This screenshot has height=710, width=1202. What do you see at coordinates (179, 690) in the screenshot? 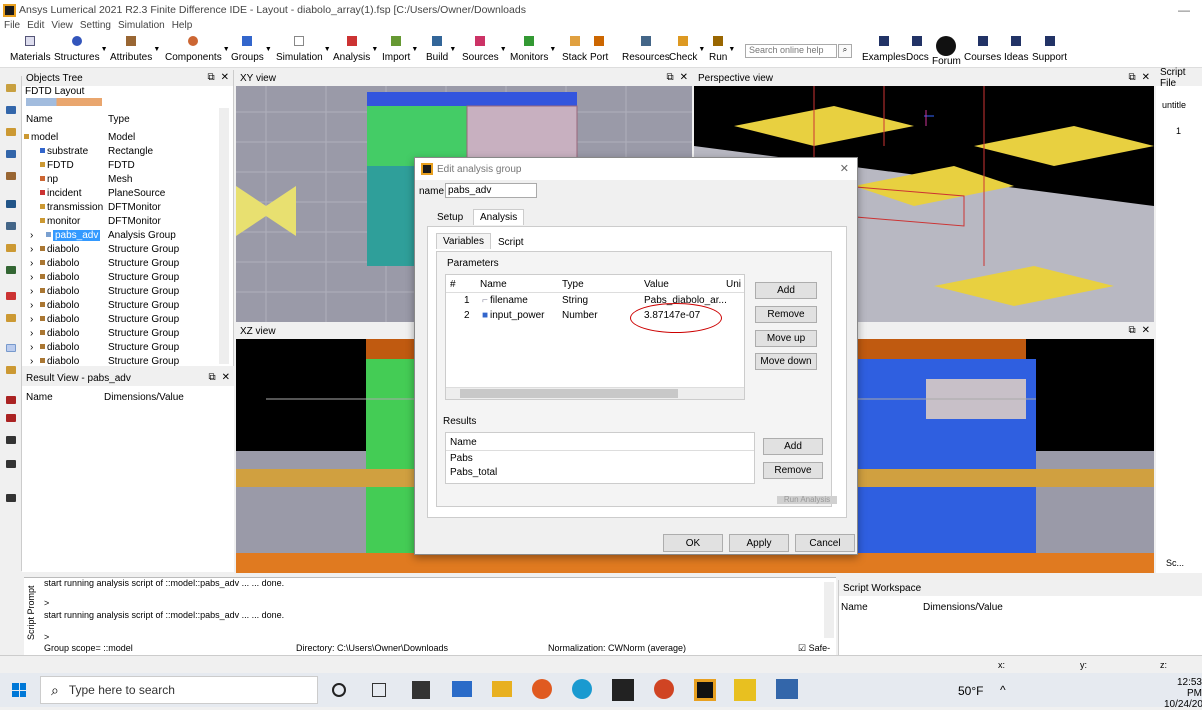
I see `taskbar-search-box: ⌕ Type here to search` at bounding box center [179, 690].